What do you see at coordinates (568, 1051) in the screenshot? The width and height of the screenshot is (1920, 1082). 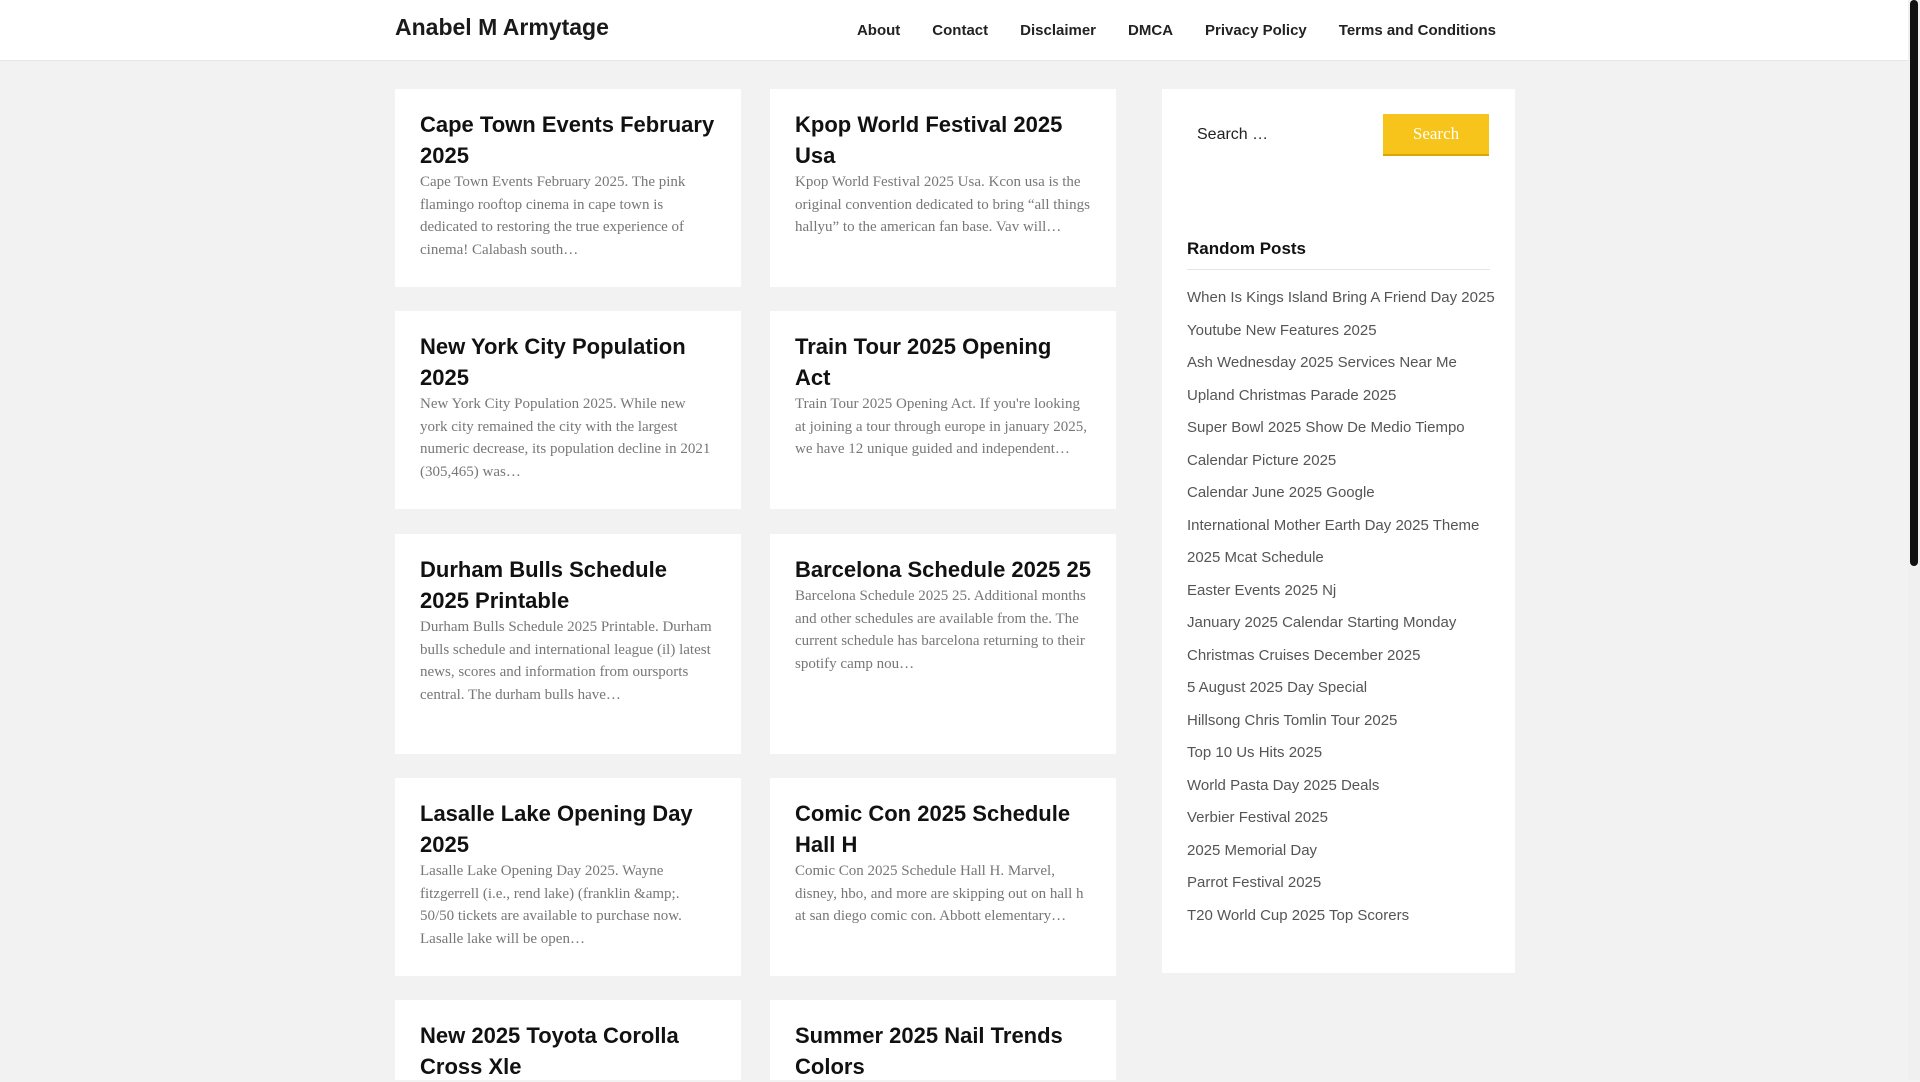 I see `post-title: New 2025 Toyota Corolla Cross Xle` at bounding box center [568, 1051].